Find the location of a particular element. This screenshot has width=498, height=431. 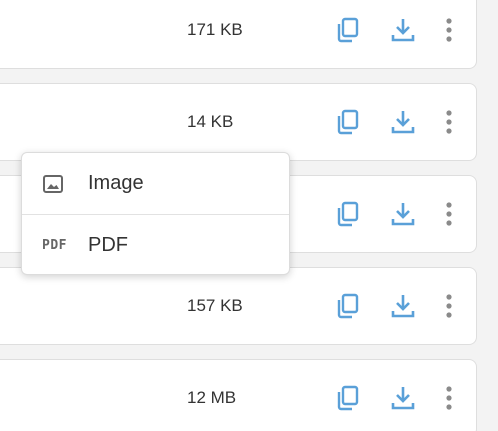

pdf-icon: PDF is located at coordinates (56, 246).